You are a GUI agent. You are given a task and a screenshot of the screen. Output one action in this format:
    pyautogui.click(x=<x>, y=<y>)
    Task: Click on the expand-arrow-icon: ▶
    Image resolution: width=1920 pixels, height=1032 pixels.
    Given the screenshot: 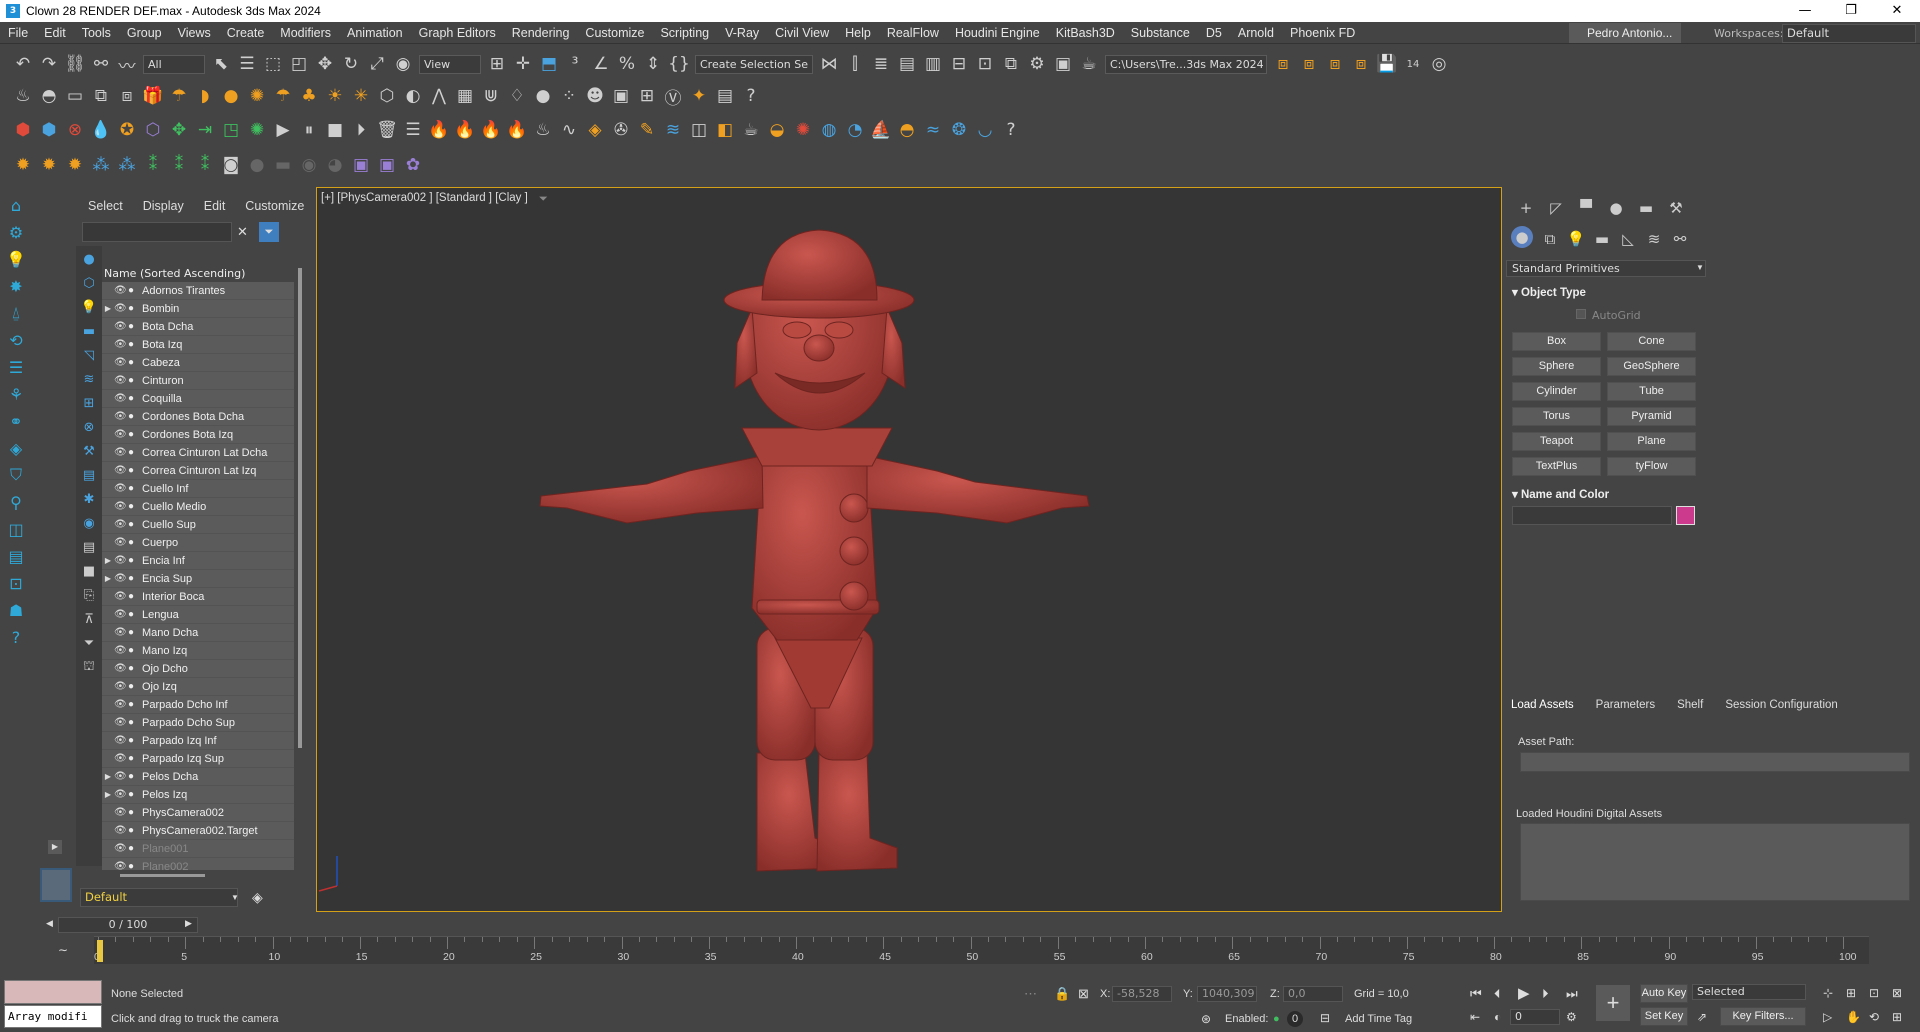 What is the action you would take?
    pyautogui.click(x=108, y=777)
    